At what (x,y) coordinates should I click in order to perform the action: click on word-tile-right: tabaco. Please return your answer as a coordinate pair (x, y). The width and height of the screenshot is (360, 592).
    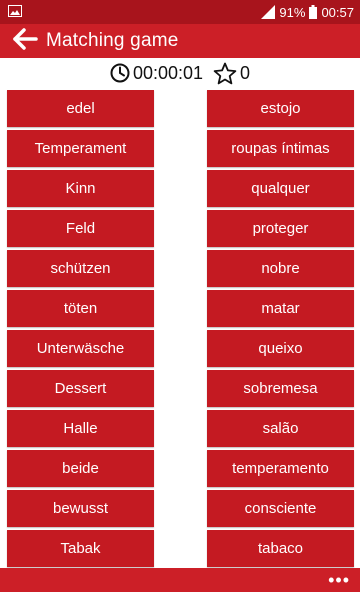
    Looking at the image, I should click on (280, 548).